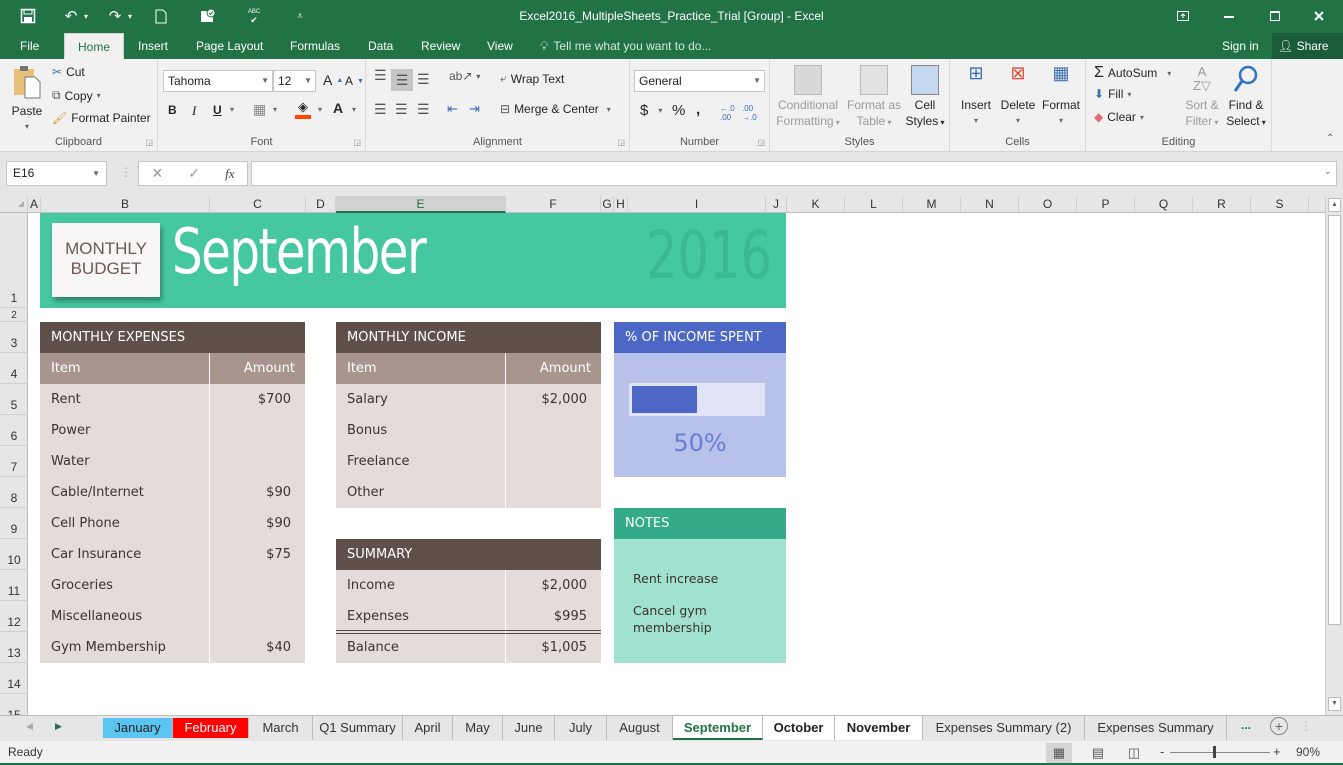 This screenshot has width=1343, height=765. Describe the element at coordinates (1330, 138) in the screenshot. I see `collapse-ribbon-icon: ⌃` at that location.